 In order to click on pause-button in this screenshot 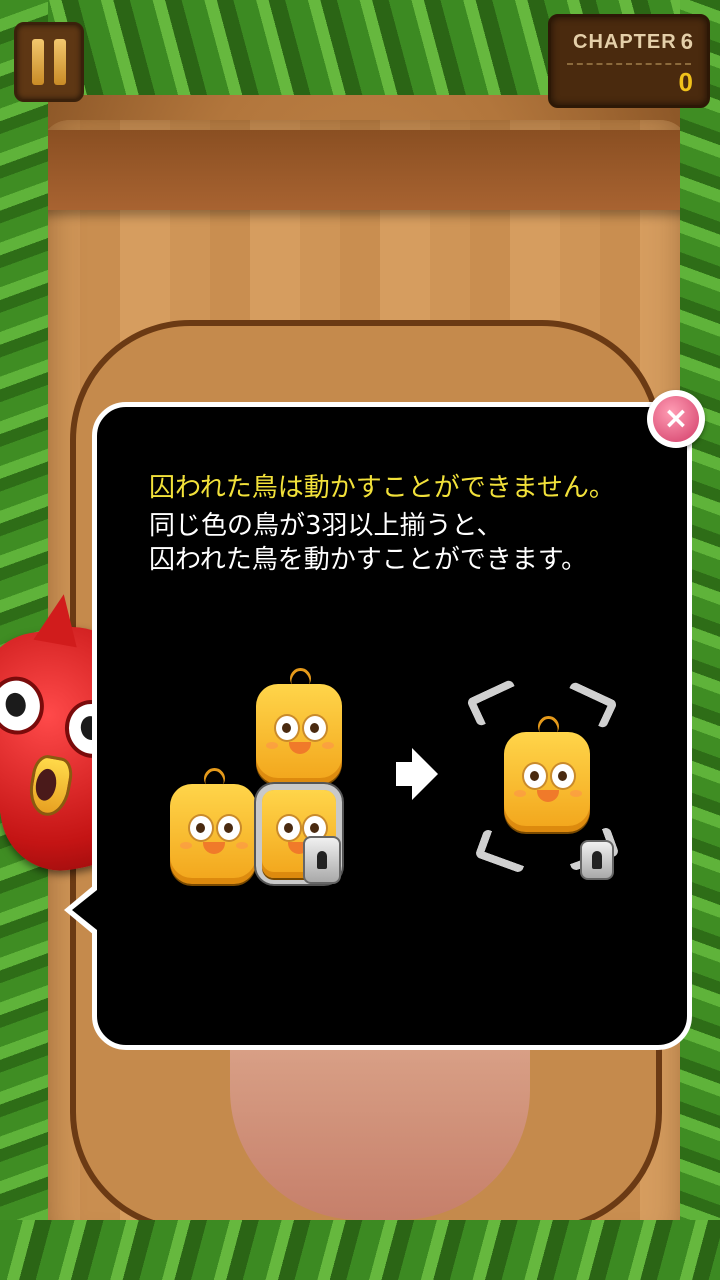, I will do `click(49, 62)`.